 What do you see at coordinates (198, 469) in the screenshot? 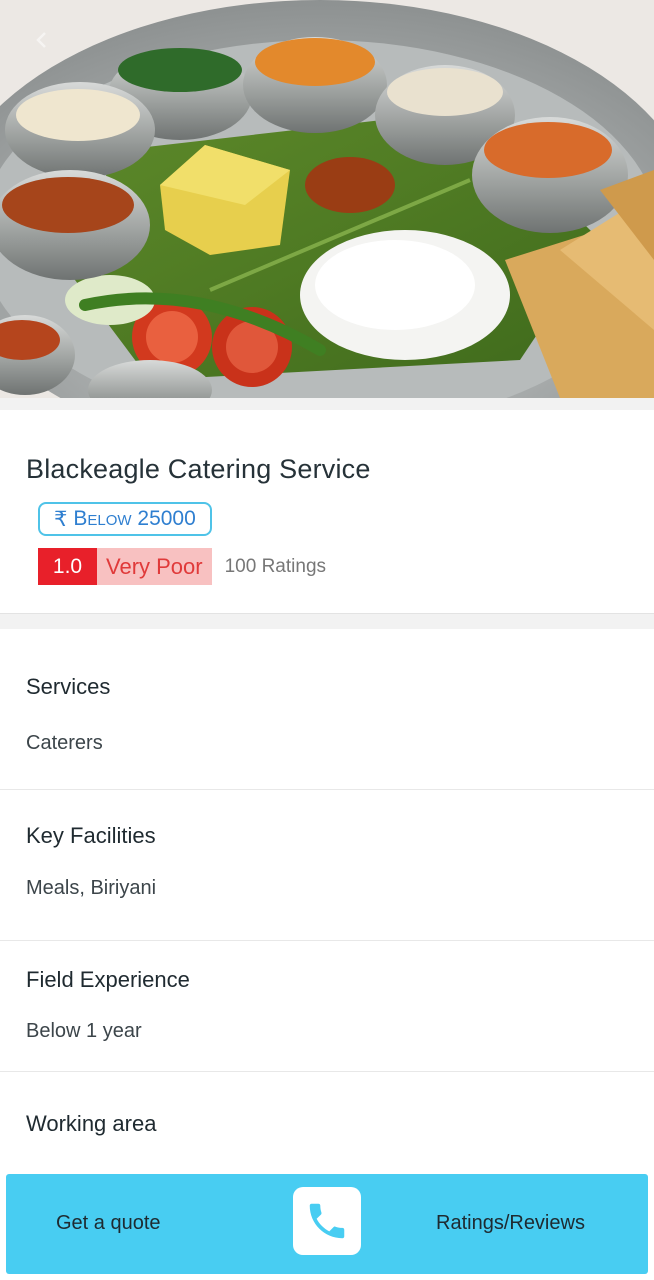
I see `listing-title: Blackeagle Catering Service` at bounding box center [198, 469].